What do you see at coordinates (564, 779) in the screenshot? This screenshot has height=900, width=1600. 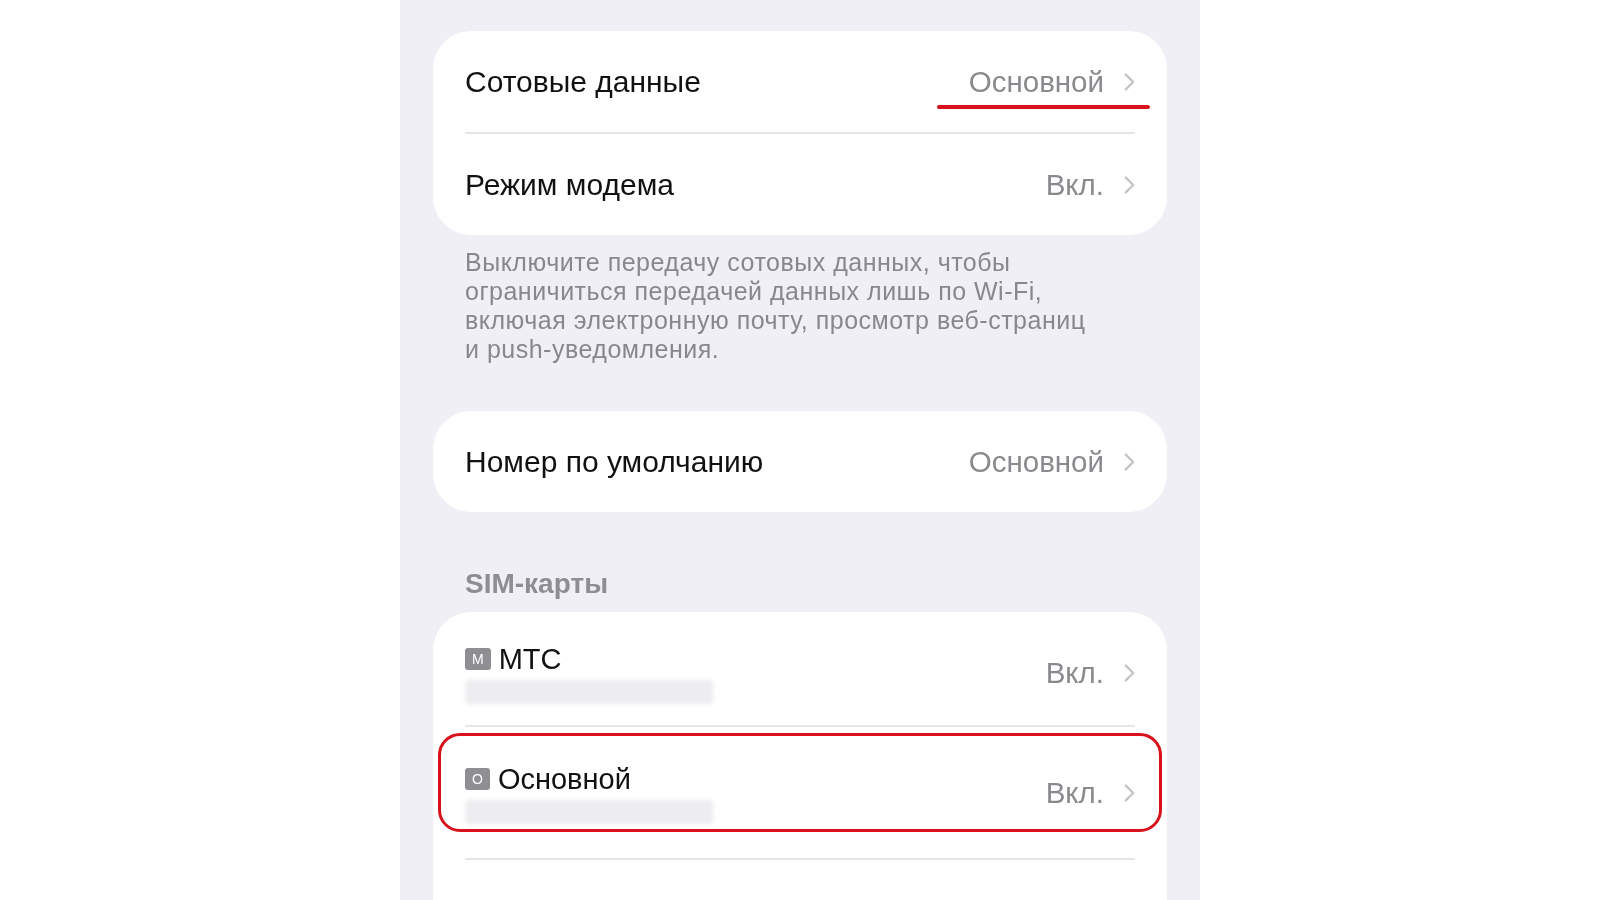 I see `sim-name: Основной` at bounding box center [564, 779].